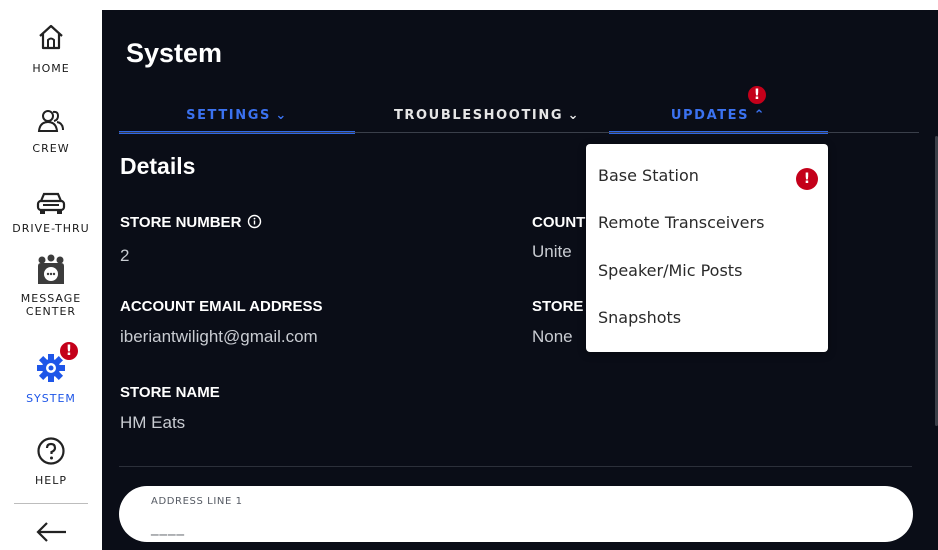 This screenshot has width=938, height=550. Describe the element at coordinates (519, 132) in the screenshot. I see `tabs-baseline` at that location.